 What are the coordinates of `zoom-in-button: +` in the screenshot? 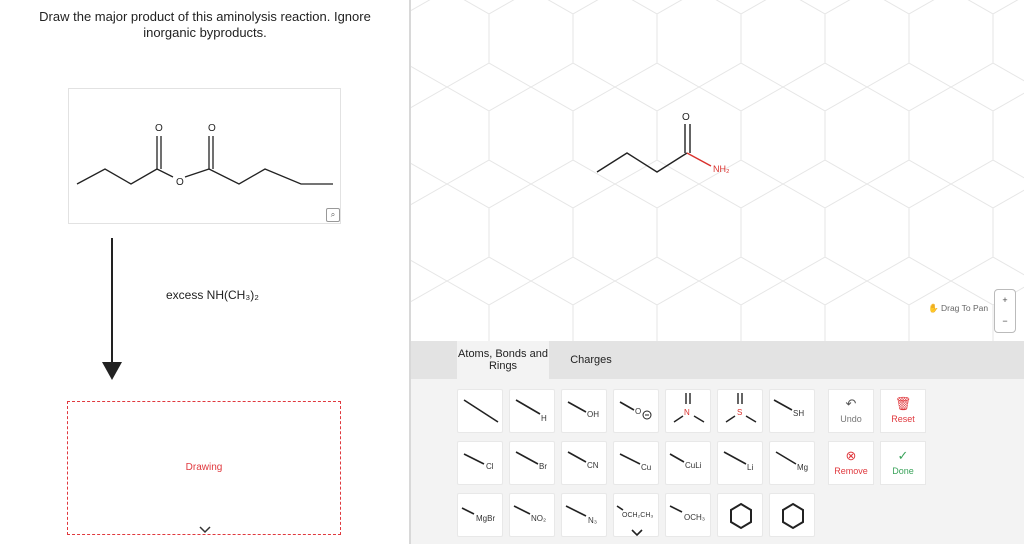 It's located at (1005, 300).